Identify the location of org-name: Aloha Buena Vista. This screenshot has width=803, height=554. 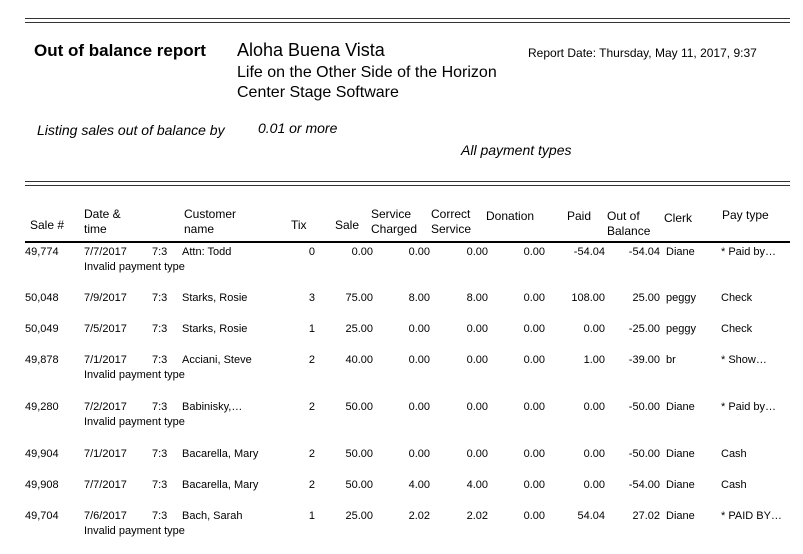
(311, 50).